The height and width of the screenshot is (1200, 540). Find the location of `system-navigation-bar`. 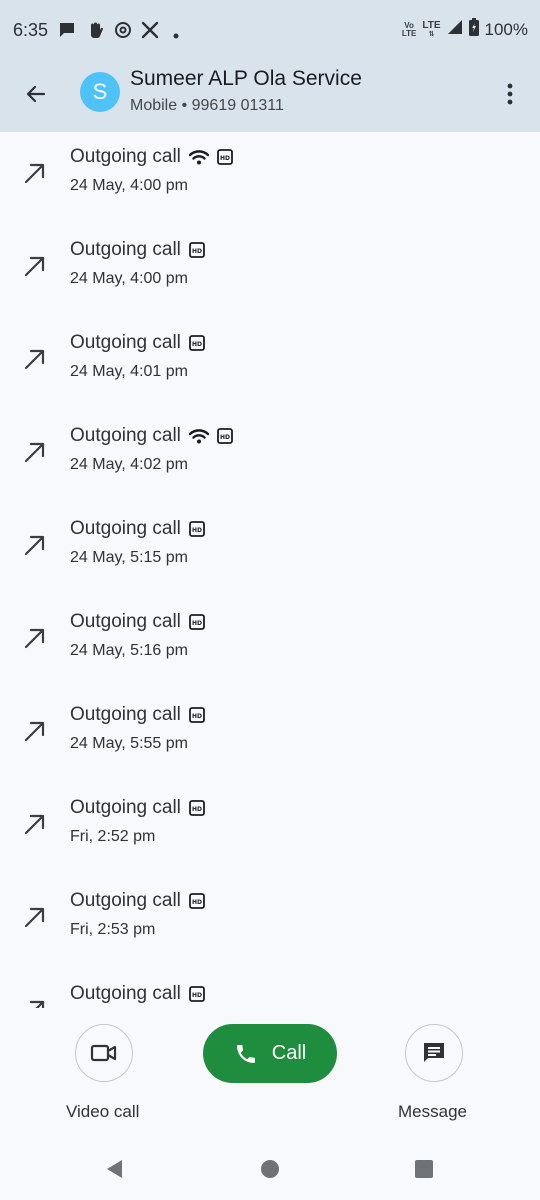

system-navigation-bar is located at coordinates (270, 1168).